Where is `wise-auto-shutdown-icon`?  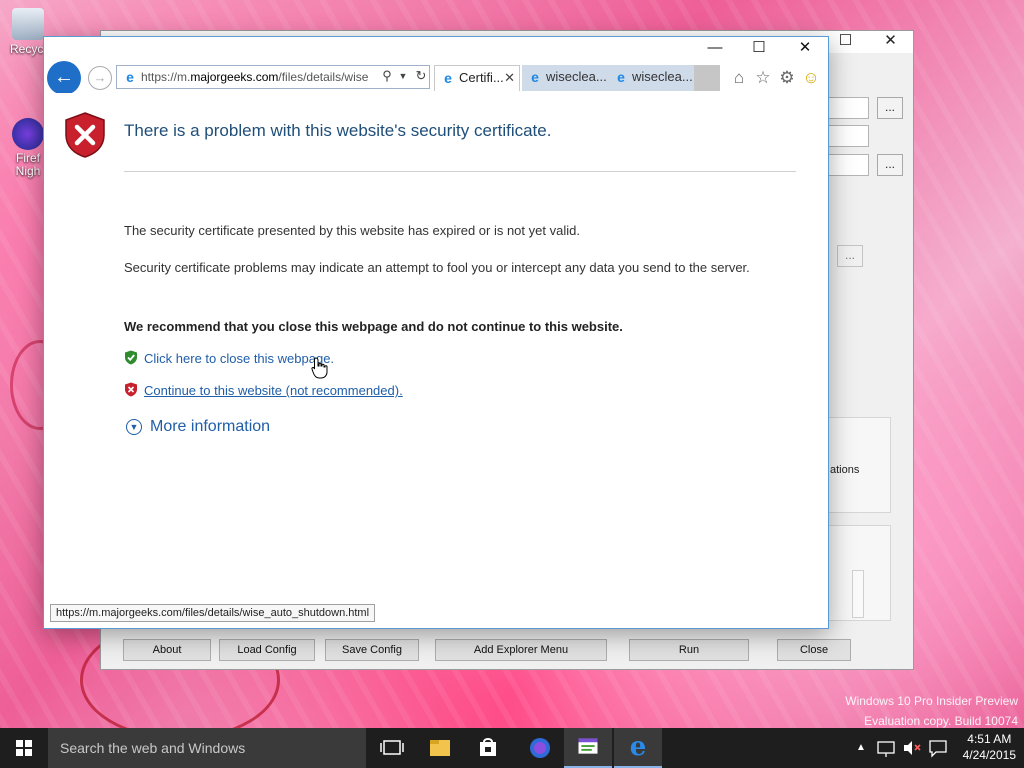
wise-auto-shutdown-icon is located at coordinates (588, 748).